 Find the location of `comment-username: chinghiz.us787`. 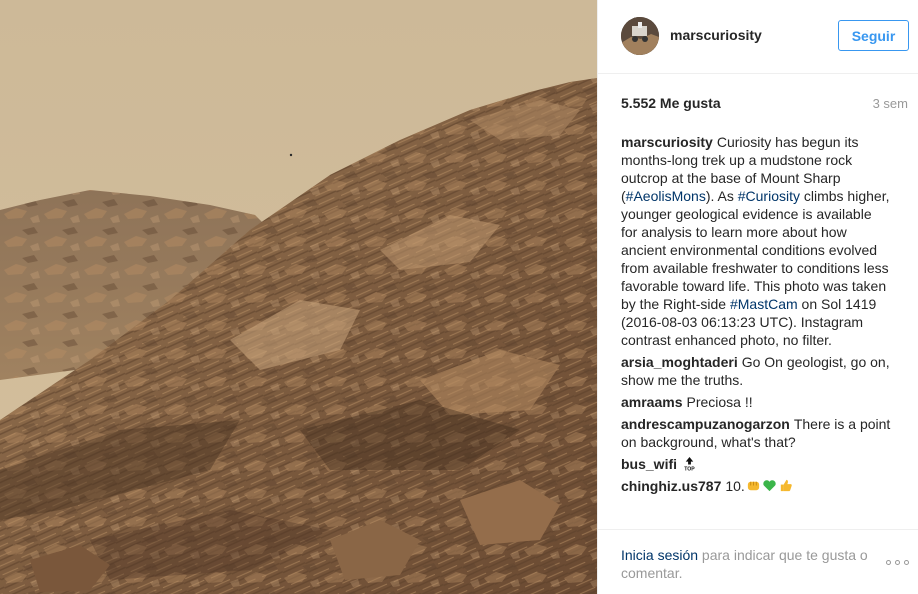

comment-username: chinghiz.us787 is located at coordinates (671, 486).